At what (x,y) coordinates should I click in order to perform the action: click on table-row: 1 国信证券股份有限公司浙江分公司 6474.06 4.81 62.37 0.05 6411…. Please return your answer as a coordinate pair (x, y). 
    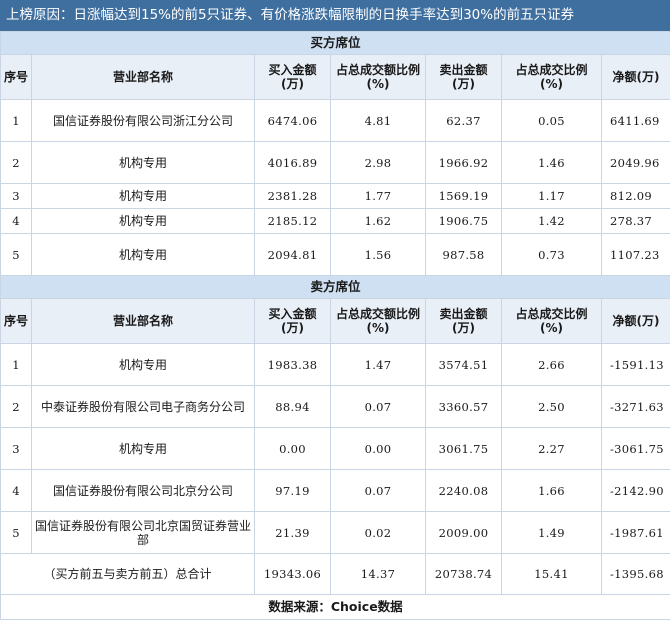
    Looking at the image, I should click on (335, 120).